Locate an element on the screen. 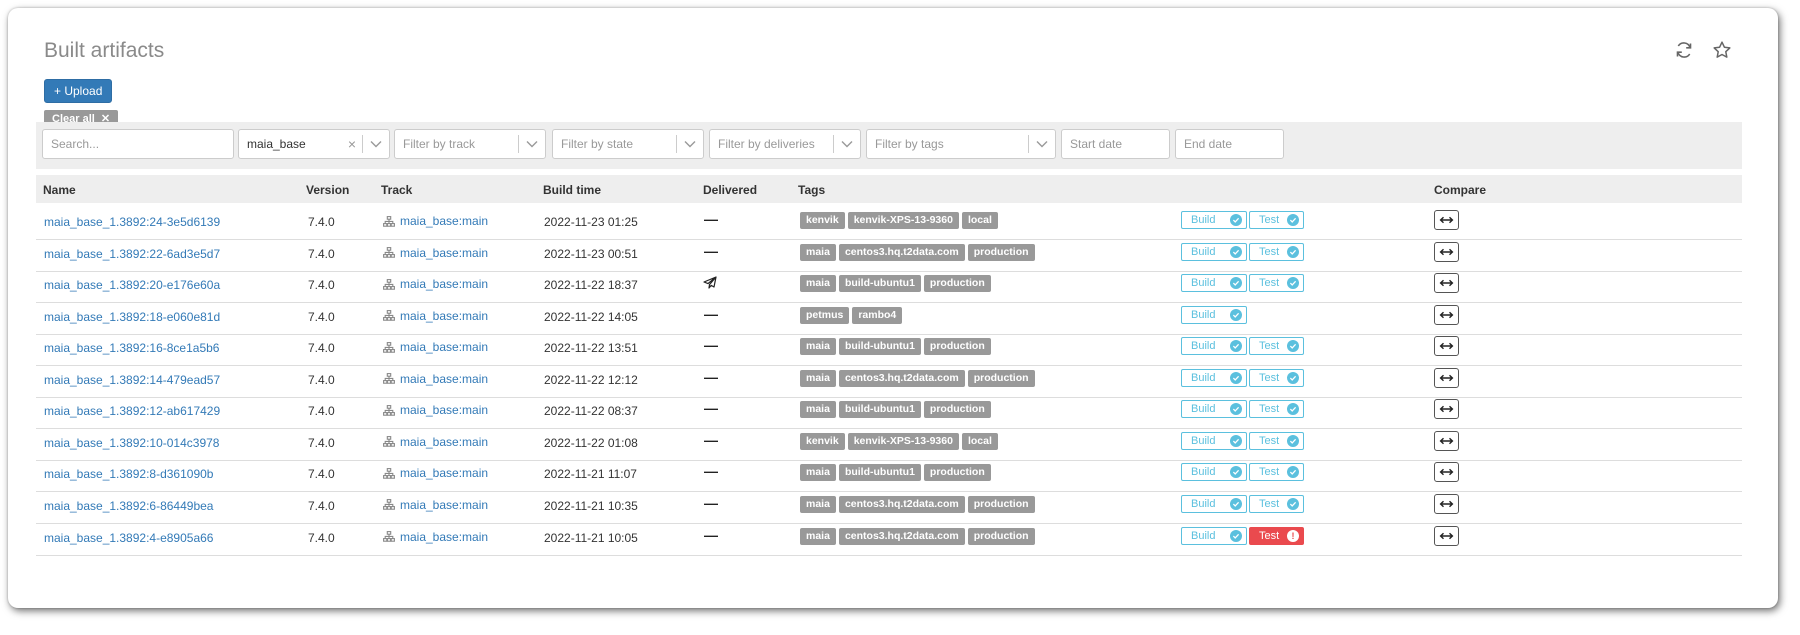 The image size is (1800, 635). clear-selection-icon: × is located at coordinates (352, 144).